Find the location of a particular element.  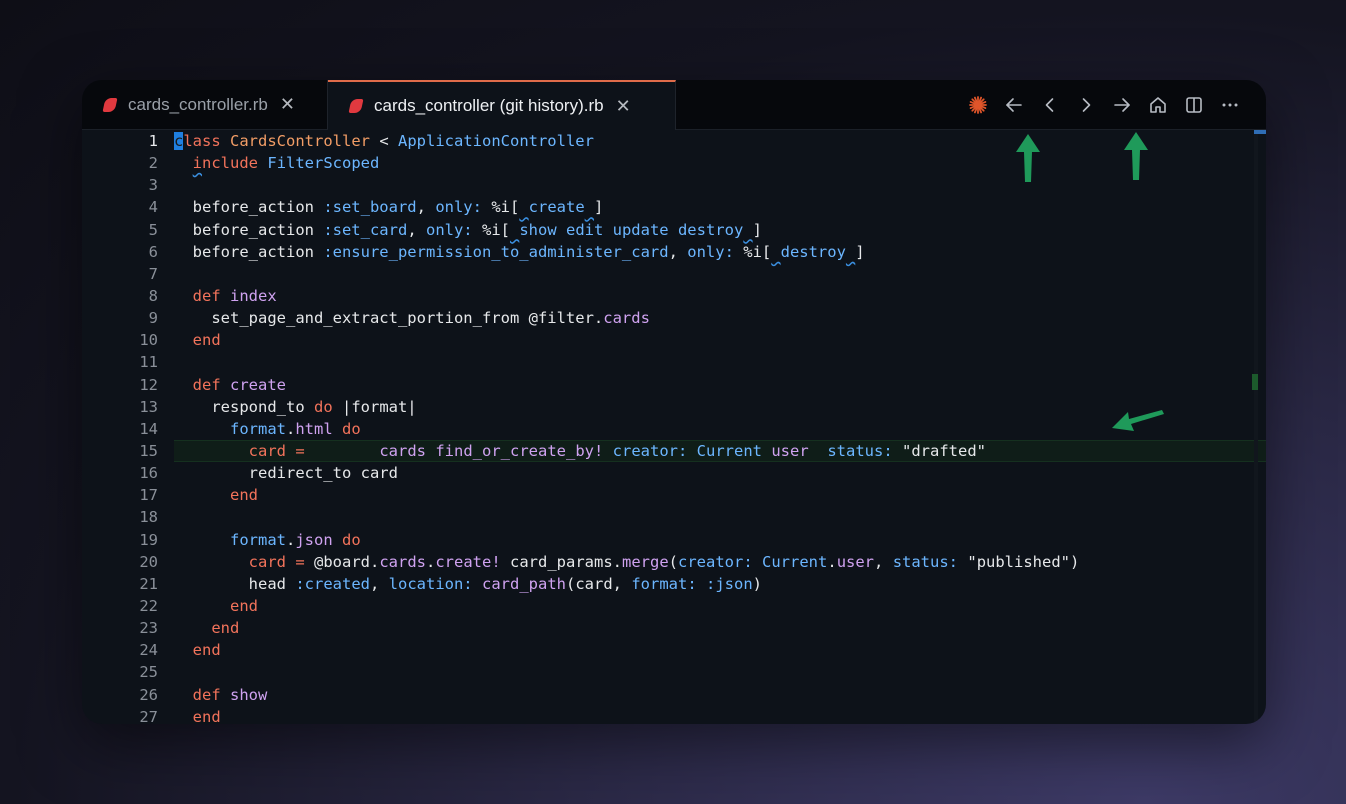

tab-cards-controller-git-history: cards_controller (git history).rb ✕ is located at coordinates (502, 105).